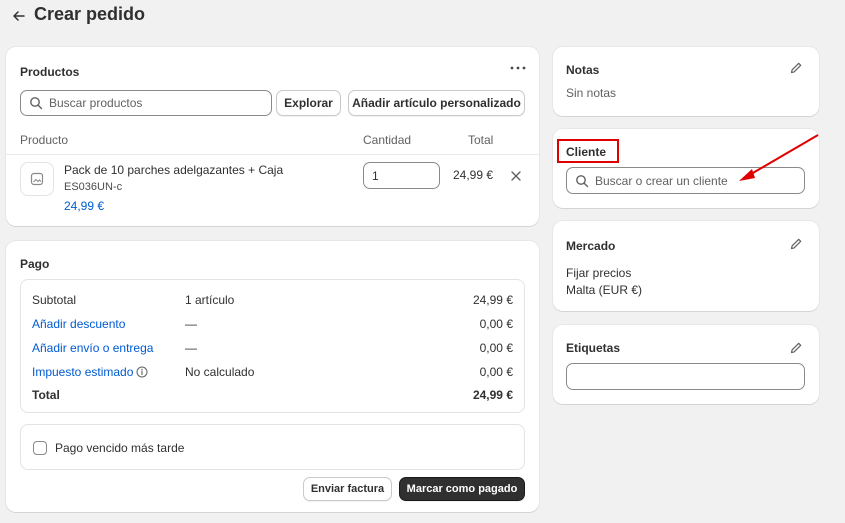 This screenshot has height=523, width=845. What do you see at coordinates (84, 206) in the screenshot?
I see `product-price-link: 24,99 €` at bounding box center [84, 206].